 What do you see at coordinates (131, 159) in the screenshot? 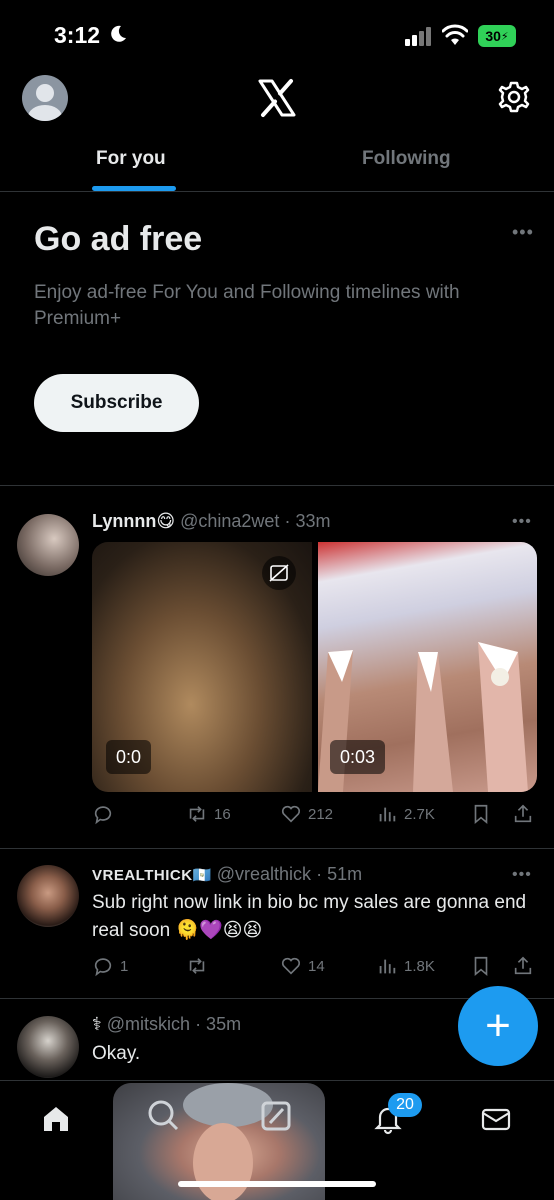
I see `tab-for-you: For you` at bounding box center [131, 159].